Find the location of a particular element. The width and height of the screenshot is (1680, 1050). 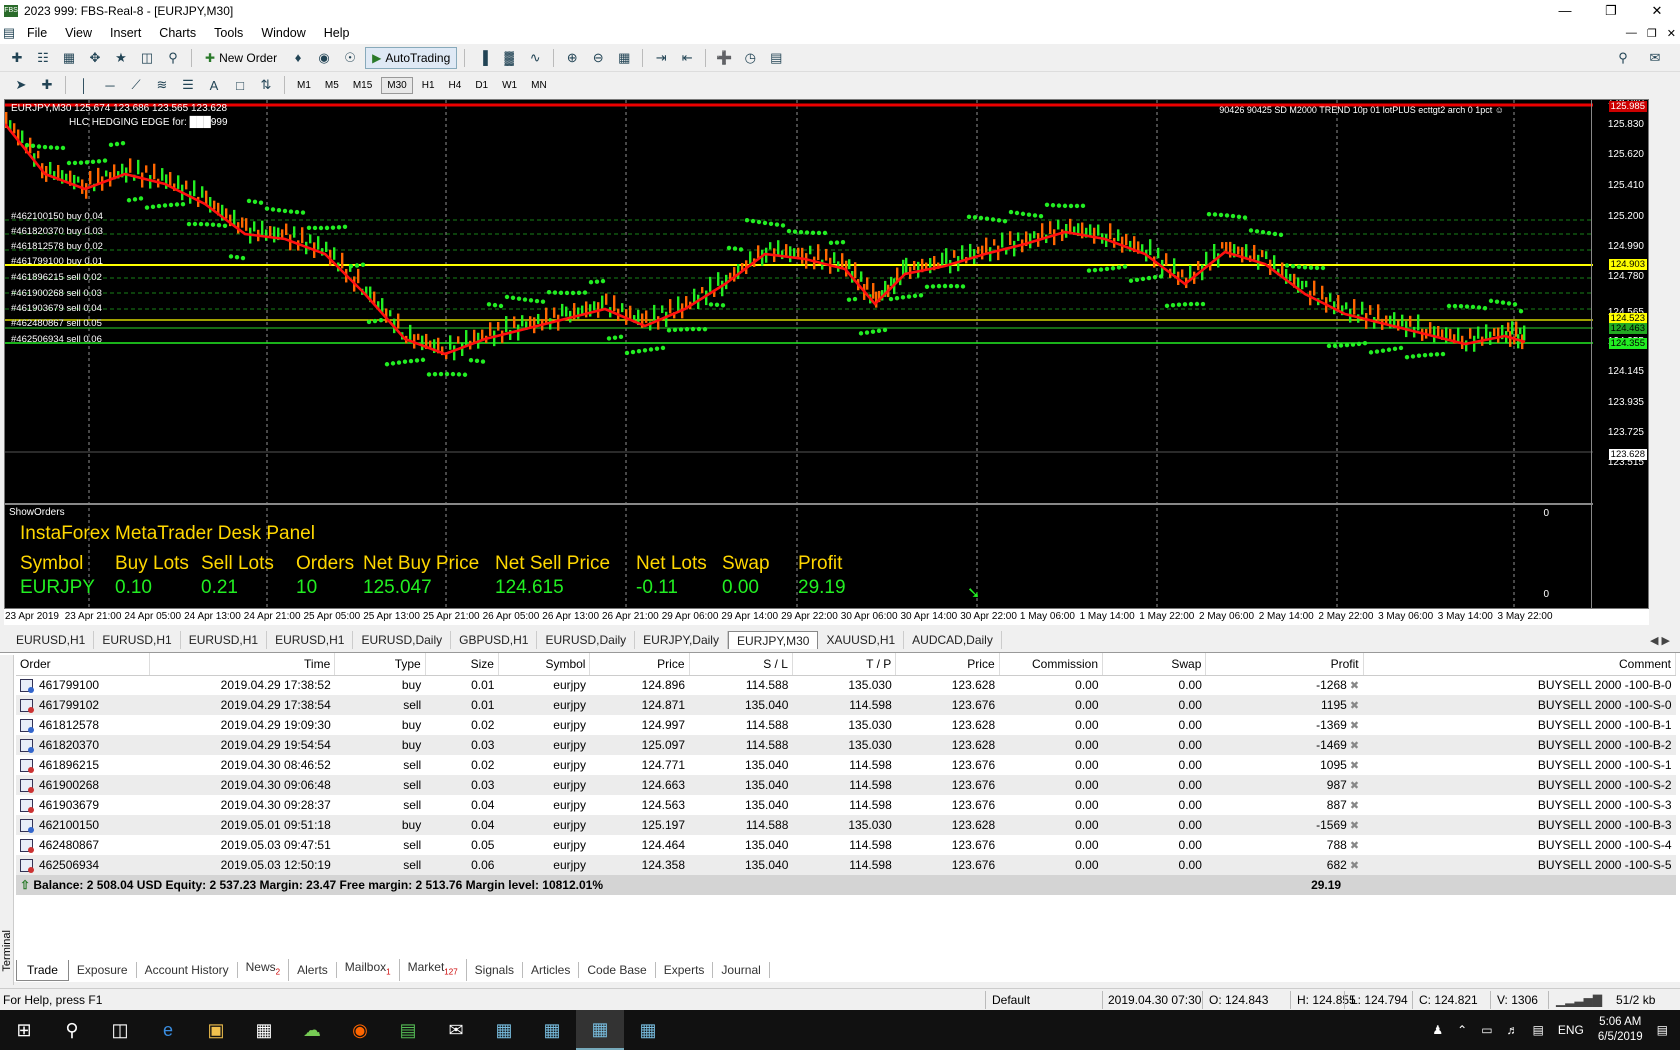

column-header: Size is located at coordinates (462, 664).